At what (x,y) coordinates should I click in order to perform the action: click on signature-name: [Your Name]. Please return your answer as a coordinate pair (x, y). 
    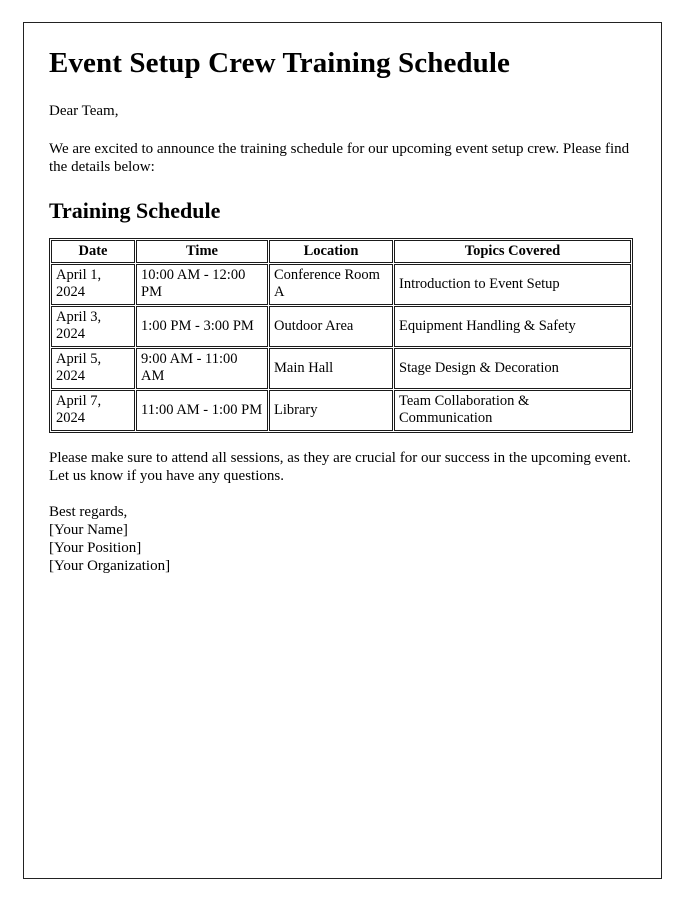
    Looking at the image, I should click on (88, 529).